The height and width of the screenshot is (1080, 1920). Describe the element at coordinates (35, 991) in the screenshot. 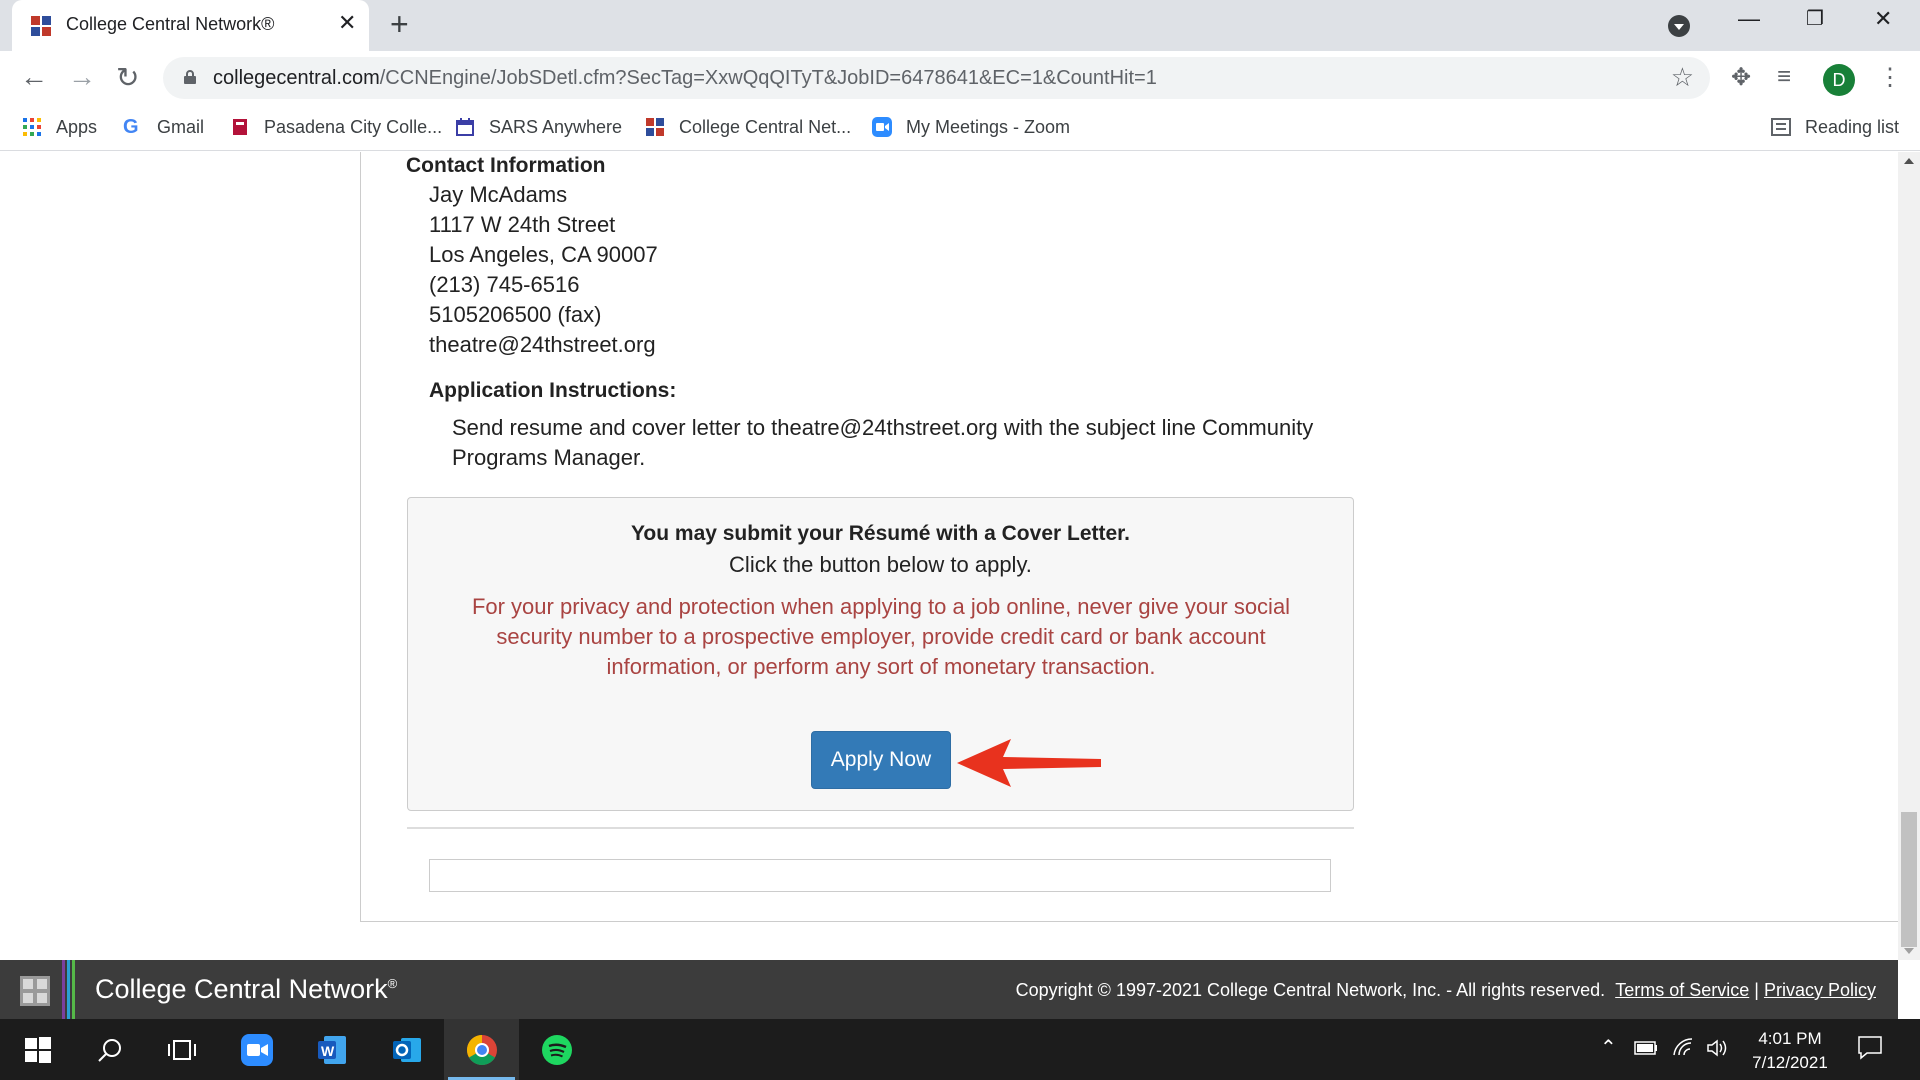

I see `ccn-logo-icon` at that location.